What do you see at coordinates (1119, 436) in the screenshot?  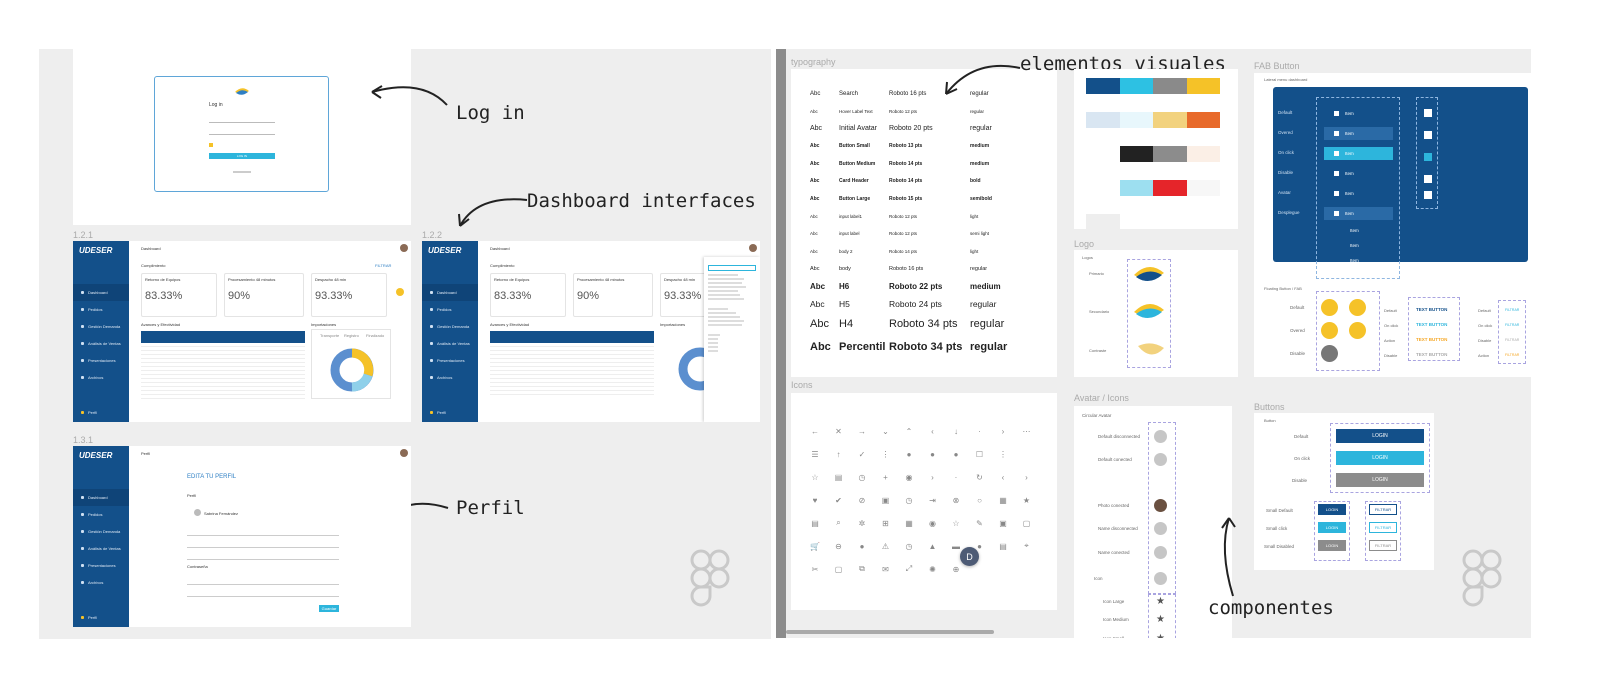 I see `avatar-label: Default disconnected` at bounding box center [1119, 436].